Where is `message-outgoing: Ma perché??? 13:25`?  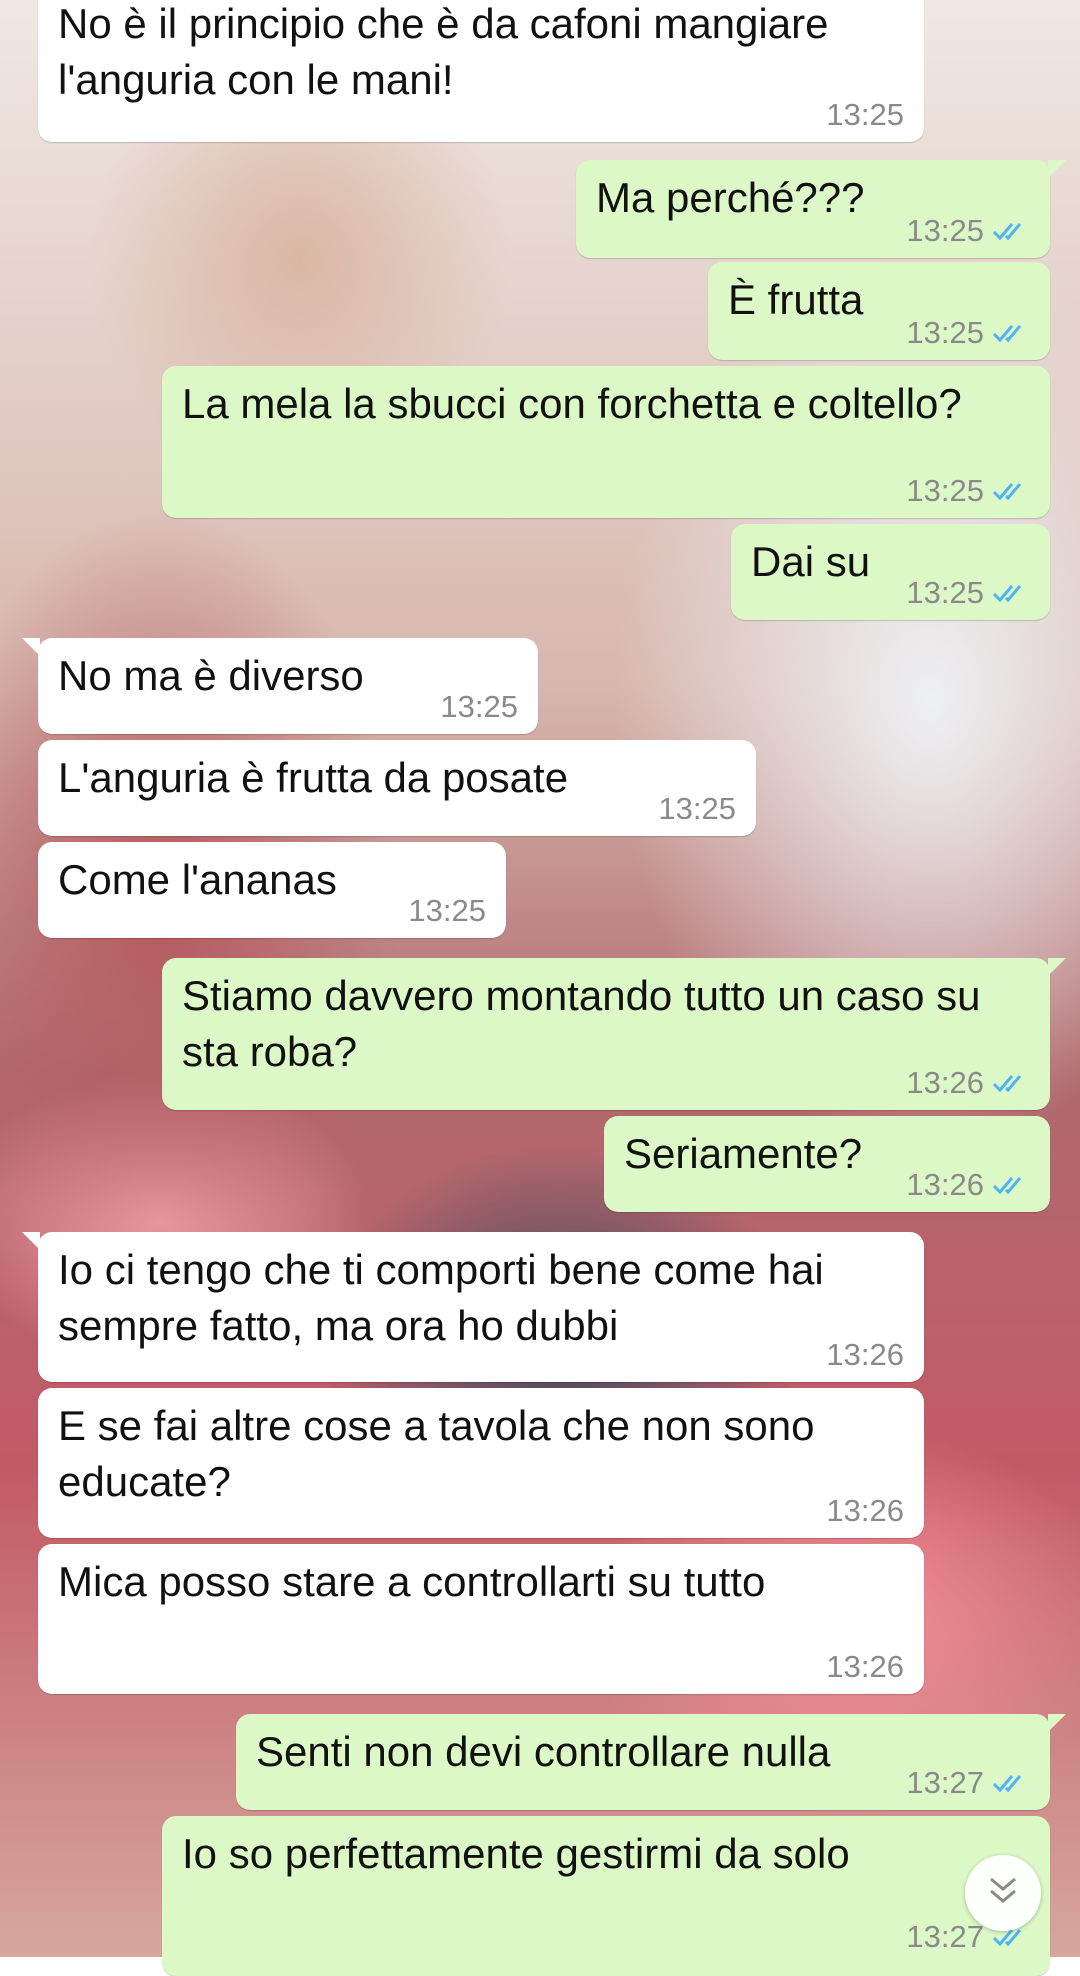 message-outgoing: Ma perché??? 13:25 is located at coordinates (821, 209).